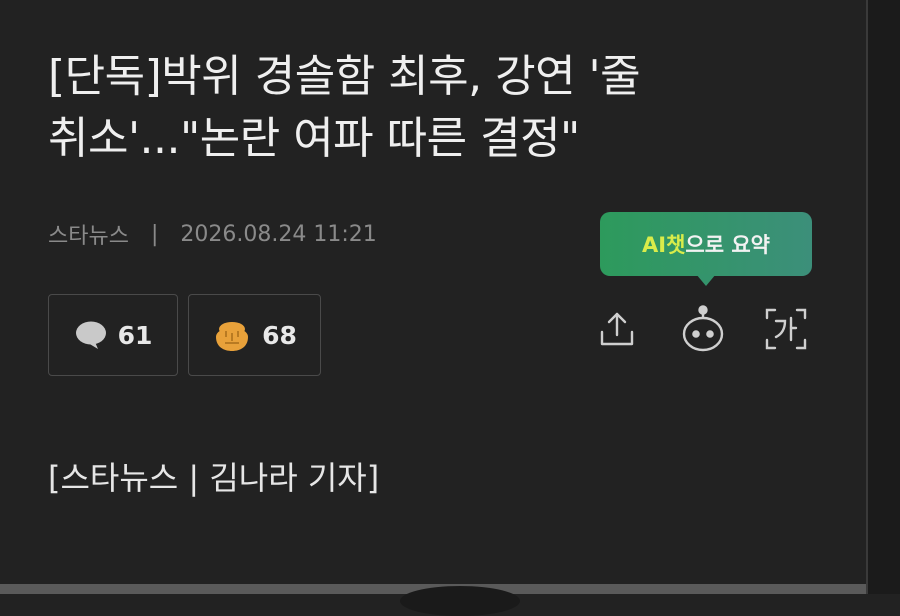 Image resolution: width=900 pixels, height=616 pixels. I want to click on comments-count: 61, so click(135, 335).